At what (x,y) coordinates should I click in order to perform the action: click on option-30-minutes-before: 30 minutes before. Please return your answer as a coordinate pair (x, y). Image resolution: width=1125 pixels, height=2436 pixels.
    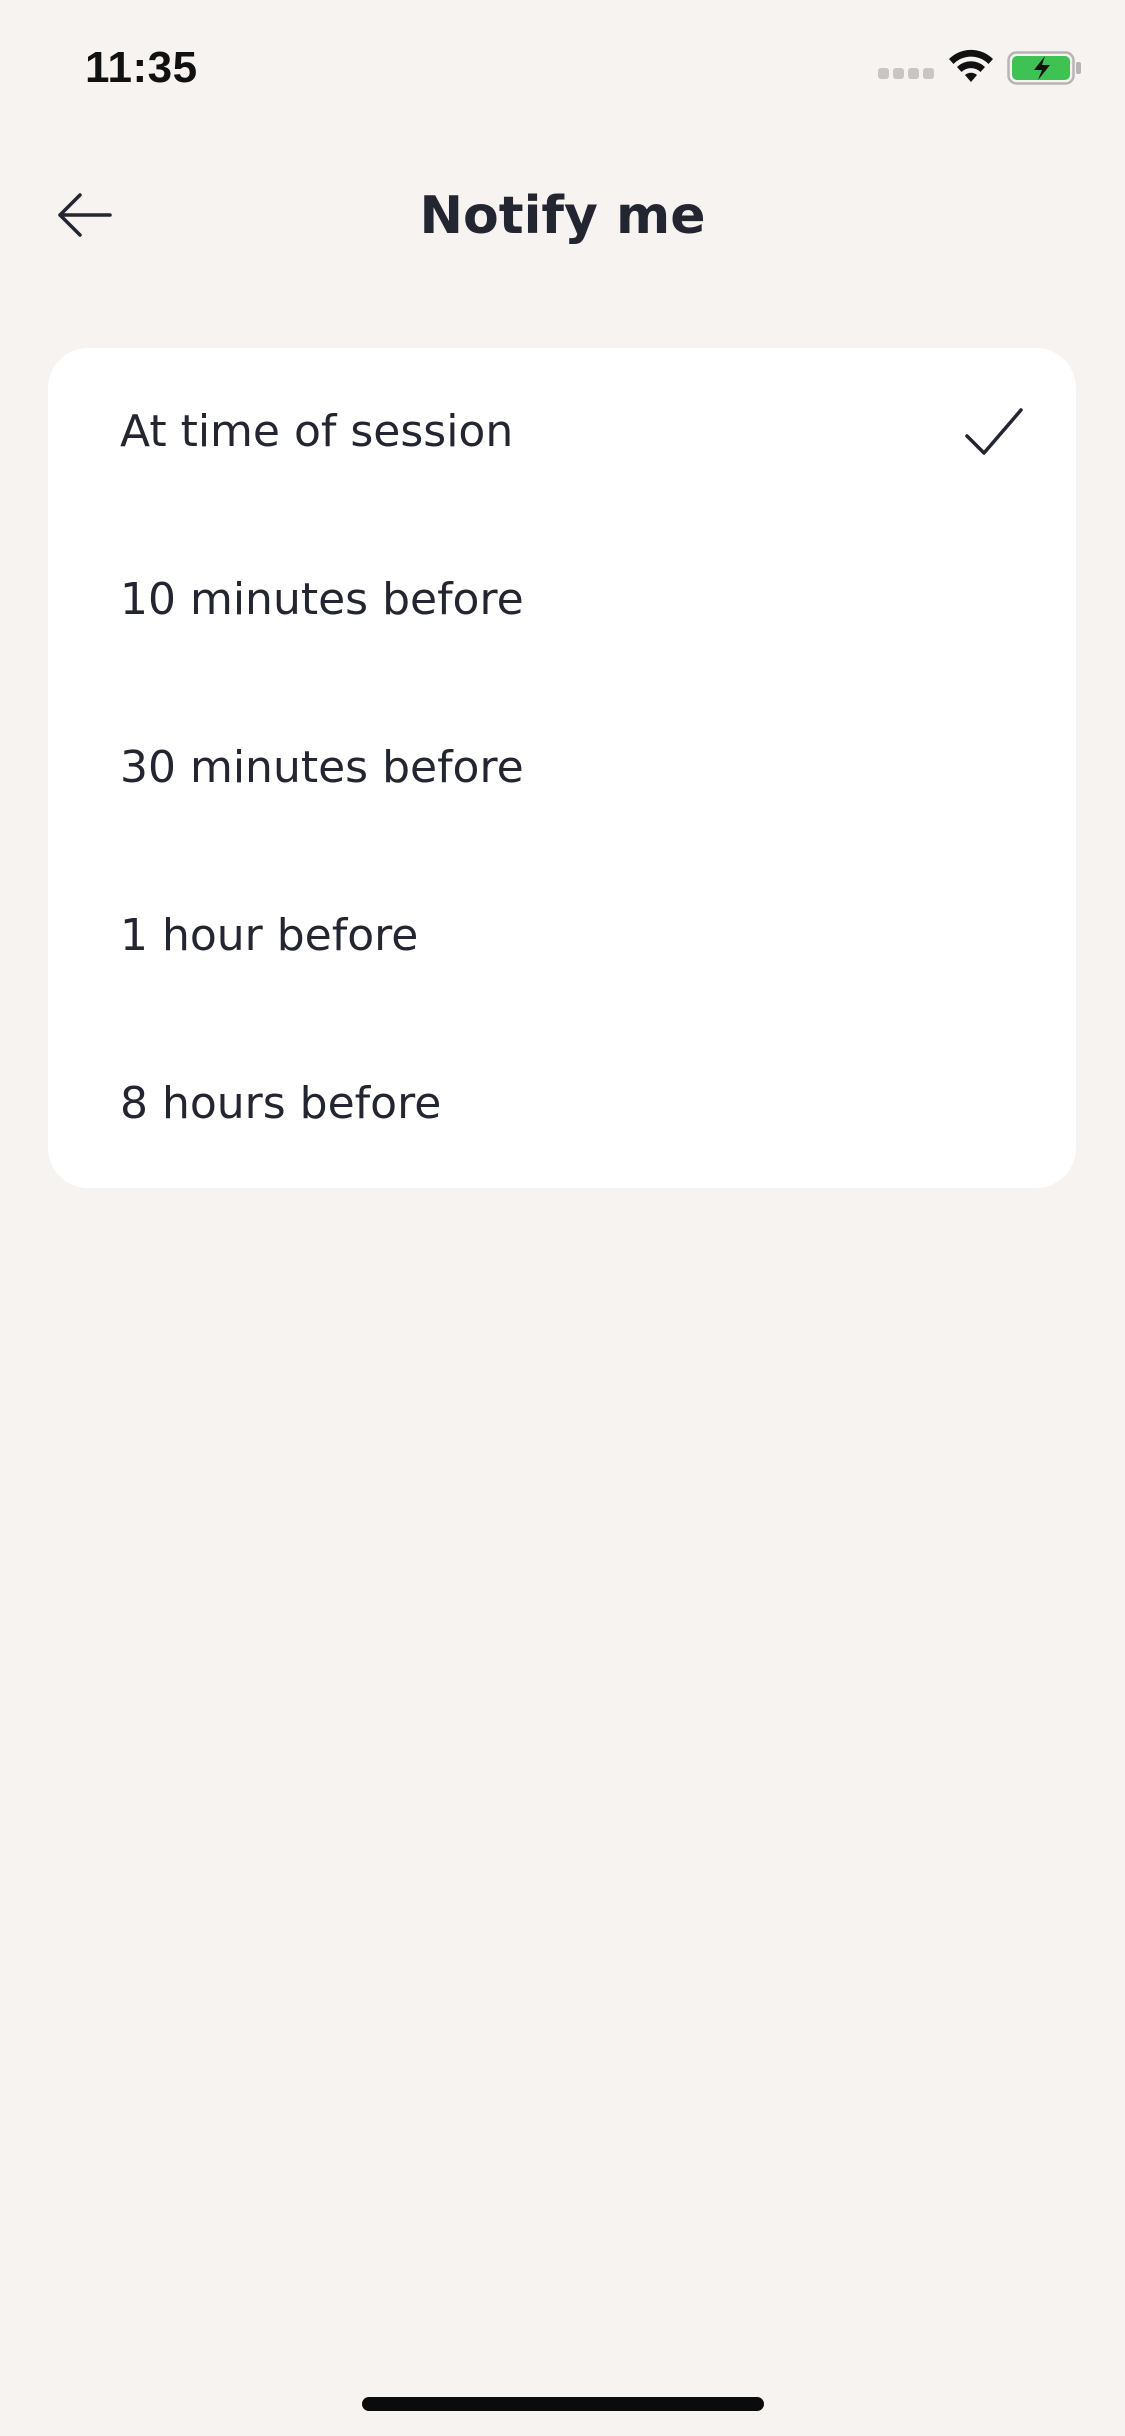
    Looking at the image, I should click on (562, 768).